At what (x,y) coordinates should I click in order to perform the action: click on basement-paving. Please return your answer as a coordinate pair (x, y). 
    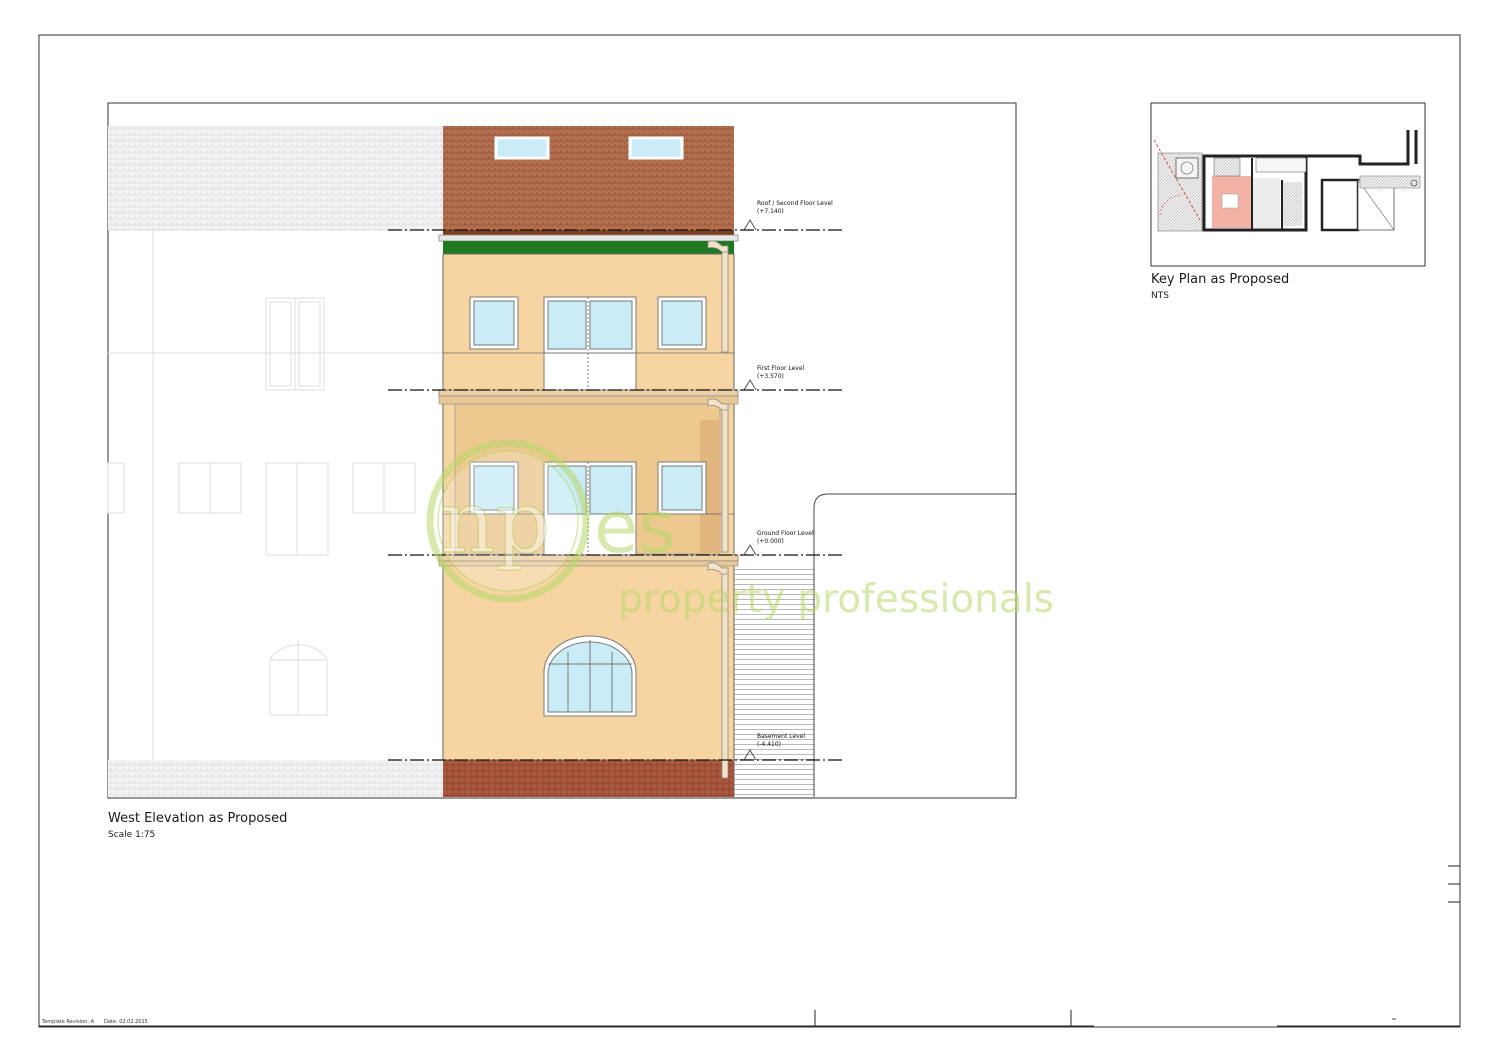
    Looking at the image, I should click on (588, 778).